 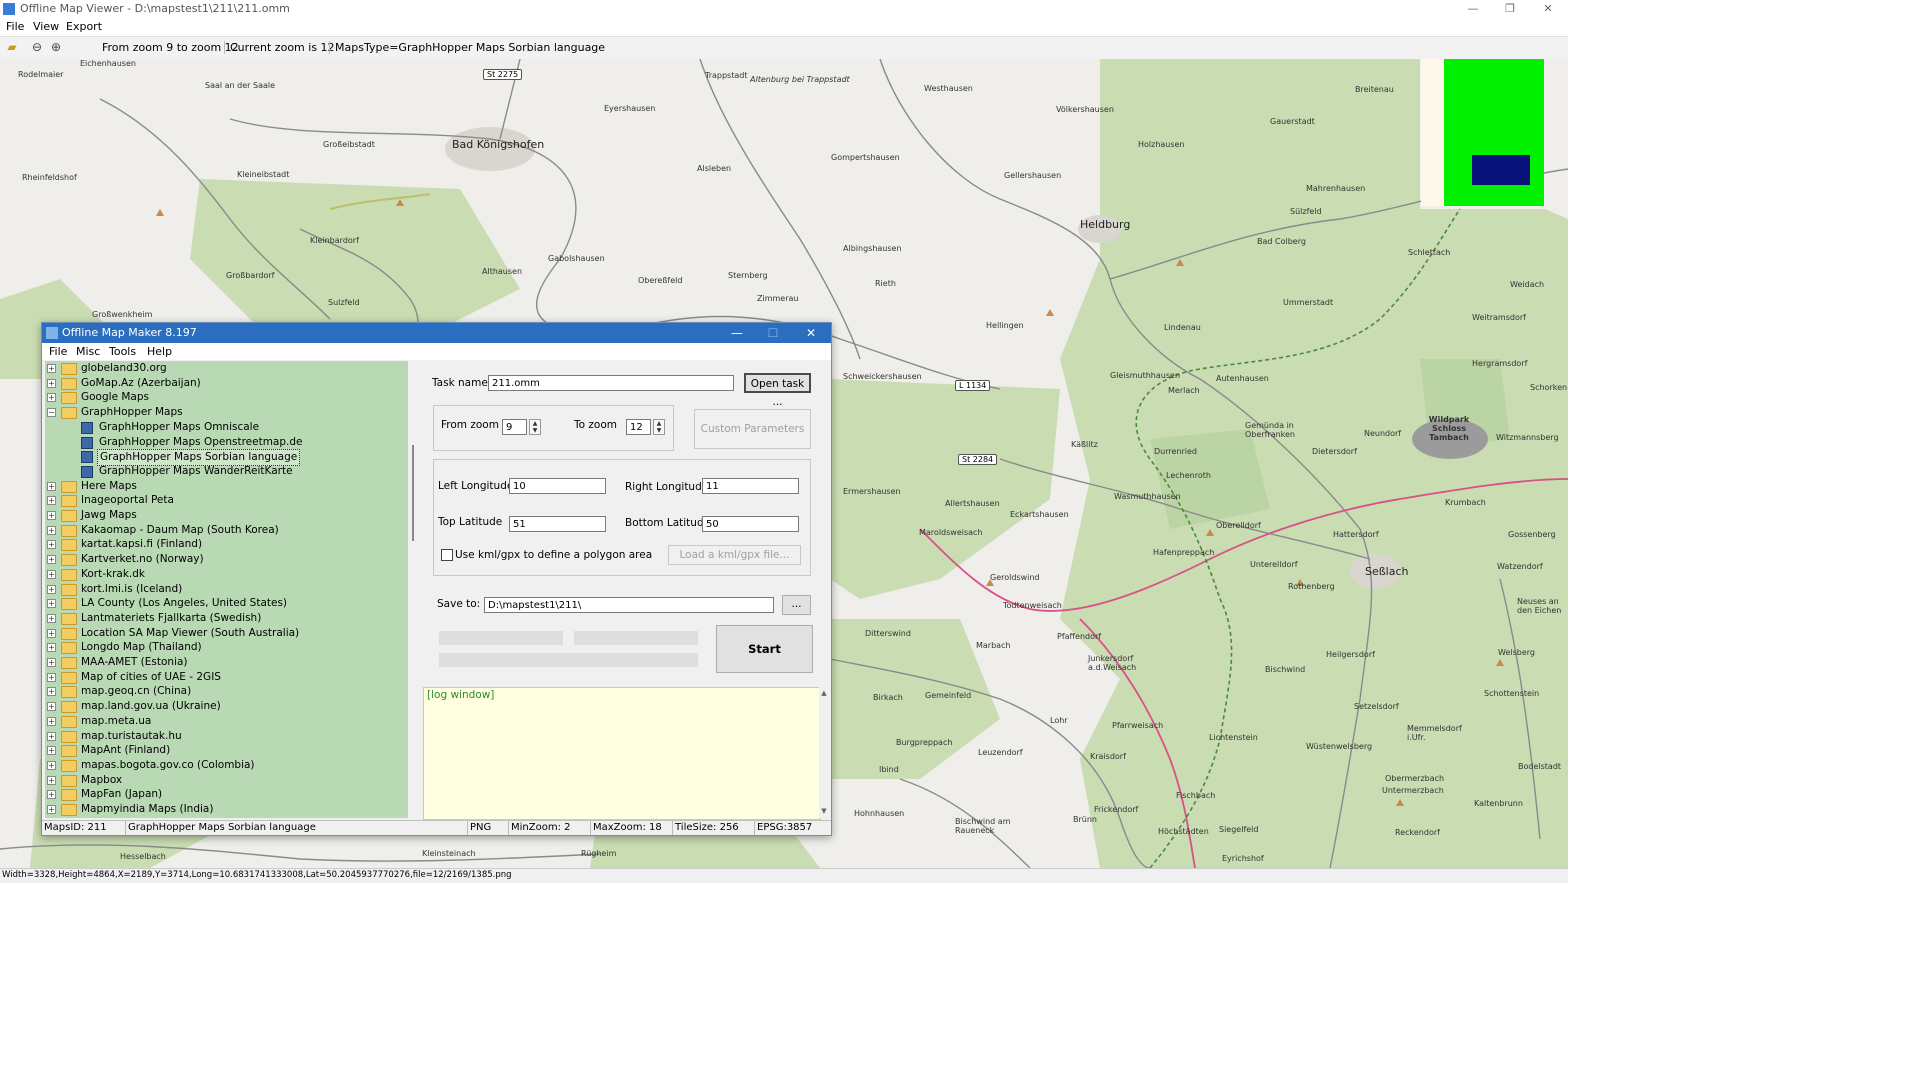 I want to click on tree-folder-item: + Map of cities of UAE - 2GIS, so click(x=226, y=677).